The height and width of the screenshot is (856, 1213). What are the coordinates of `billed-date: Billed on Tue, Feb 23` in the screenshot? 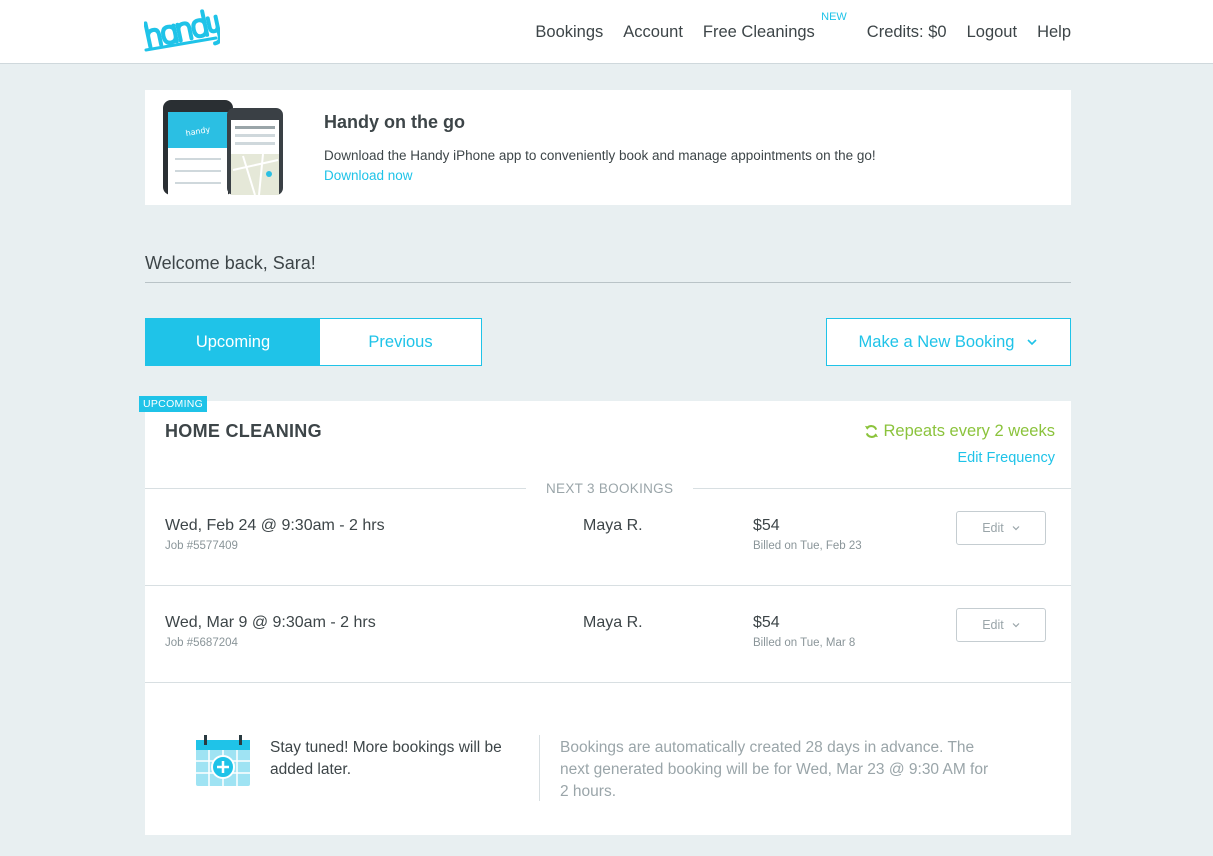 It's located at (807, 546).